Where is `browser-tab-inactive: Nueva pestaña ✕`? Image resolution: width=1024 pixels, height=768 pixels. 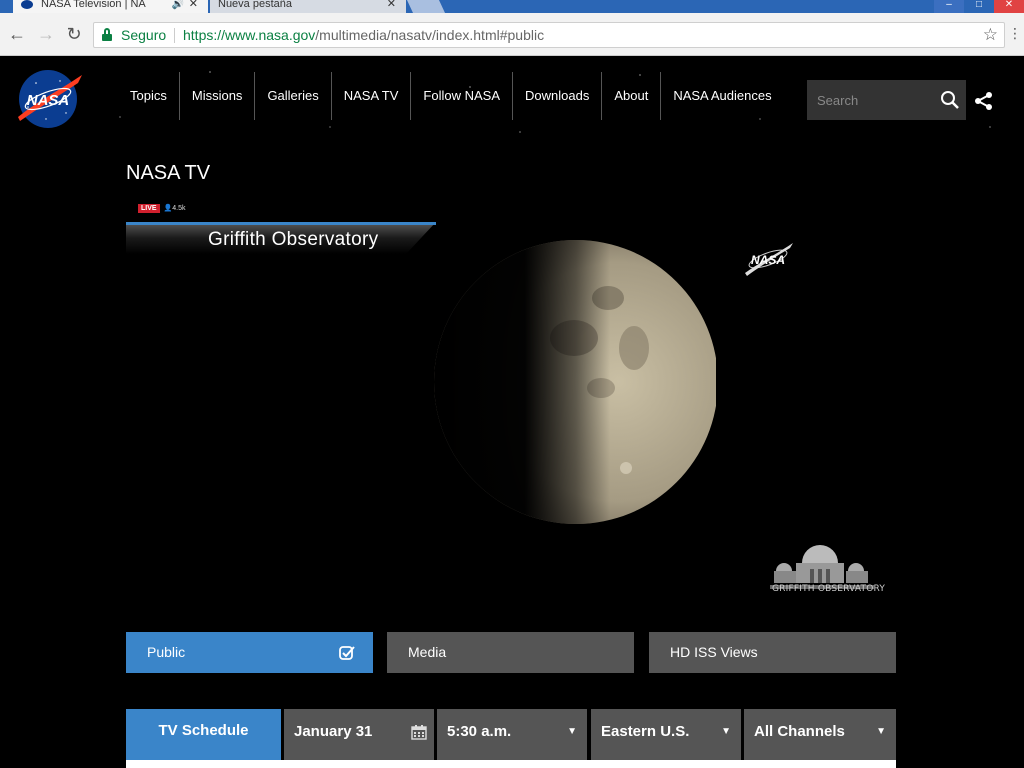 browser-tab-inactive: Nueva pestaña ✕ is located at coordinates (308, 6).